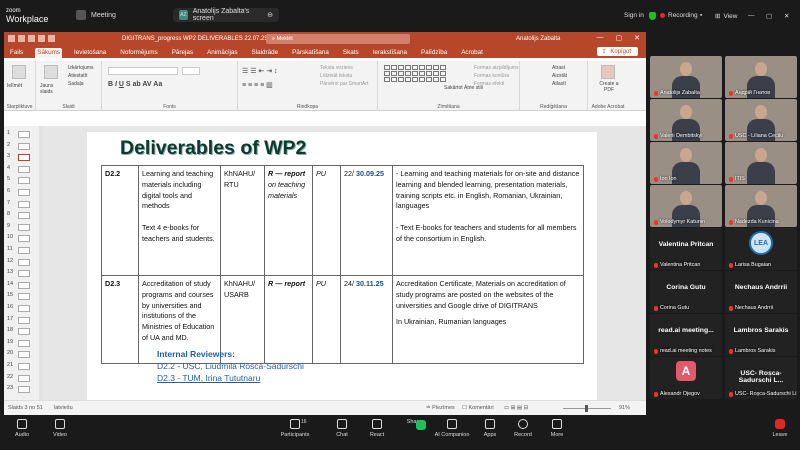 Image resolution: width=800 pixels, height=450 pixels. What do you see at coordinates (559, 76) in the screenshot?
I see `replace-button: Aizstāt` at bounding box center [559, 76].